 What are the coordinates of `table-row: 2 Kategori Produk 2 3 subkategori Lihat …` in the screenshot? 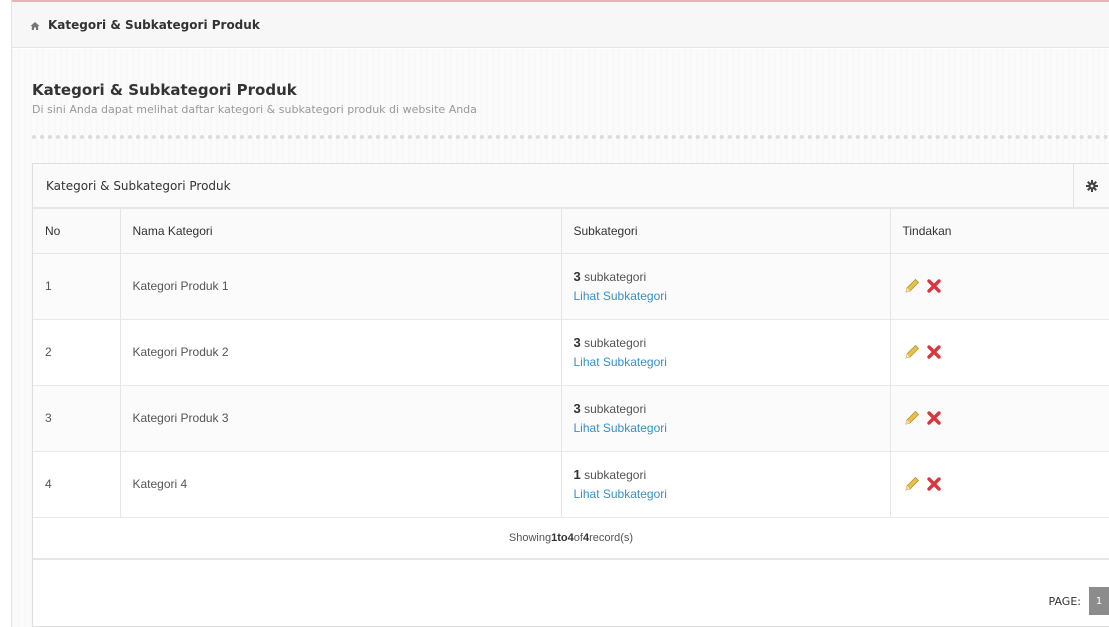 It's located at (571, 352).